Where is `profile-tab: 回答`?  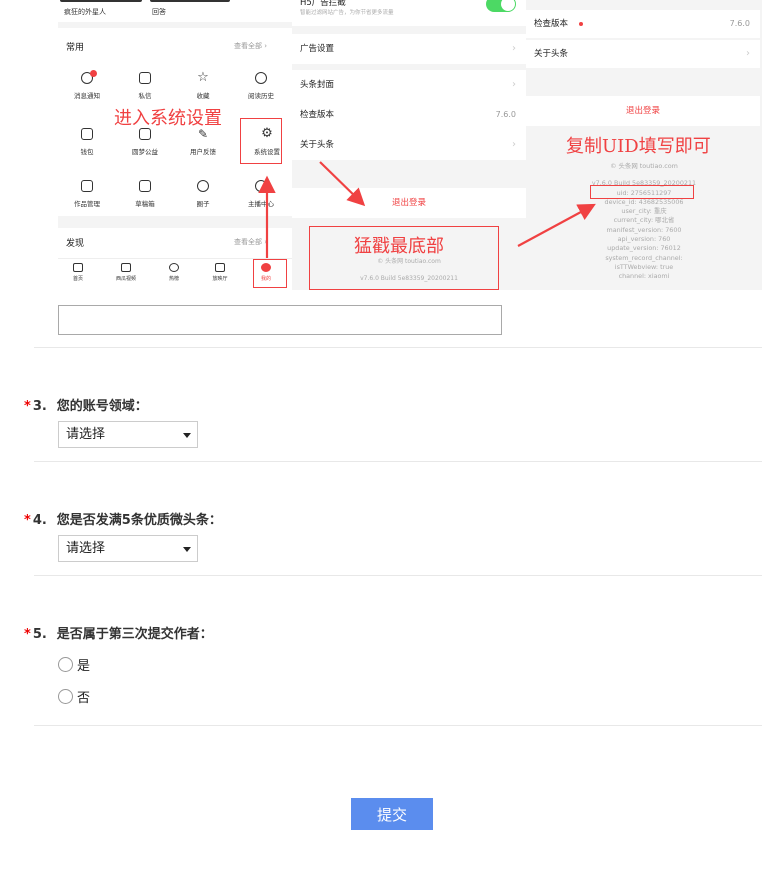
profile-tab: 回答 is located at coordinates (159, 12).